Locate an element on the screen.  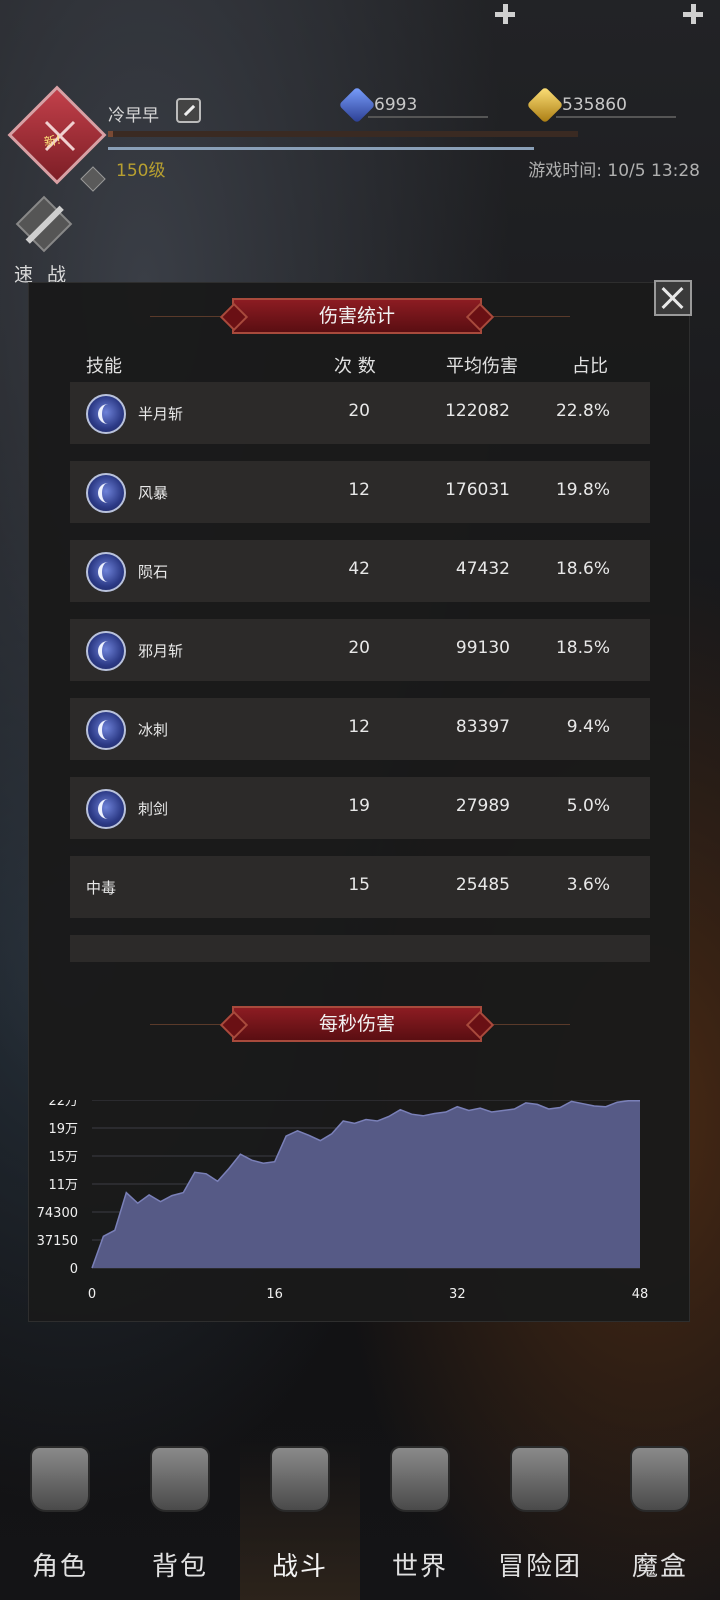
column-header-skill: 技能 is located at coordinates (104, 366).